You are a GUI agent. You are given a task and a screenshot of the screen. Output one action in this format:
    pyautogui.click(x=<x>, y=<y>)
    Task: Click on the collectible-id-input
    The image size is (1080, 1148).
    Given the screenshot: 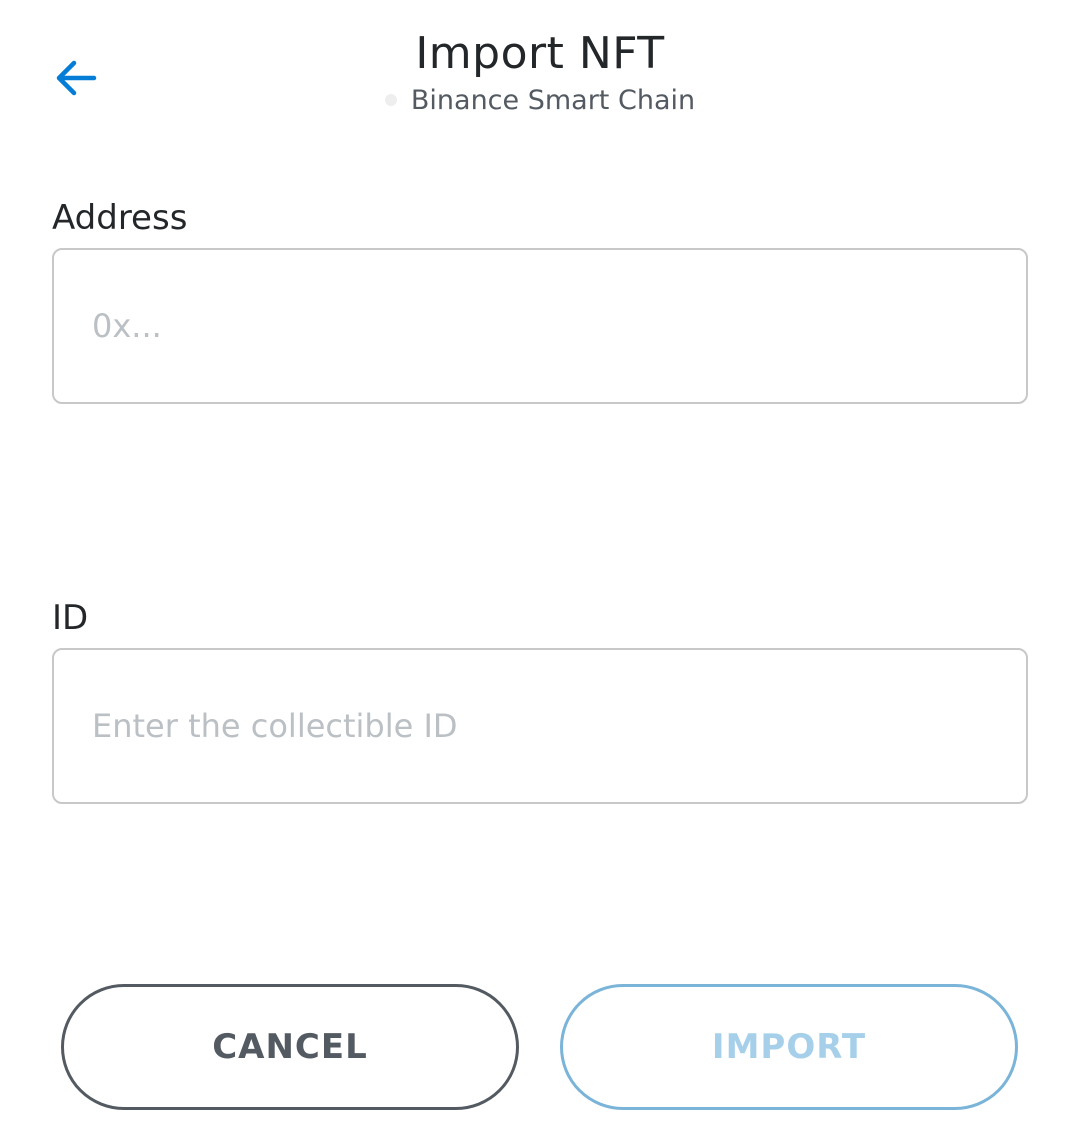 What is the action you would take?
    pyautogui.click(x=540, y=726)
    